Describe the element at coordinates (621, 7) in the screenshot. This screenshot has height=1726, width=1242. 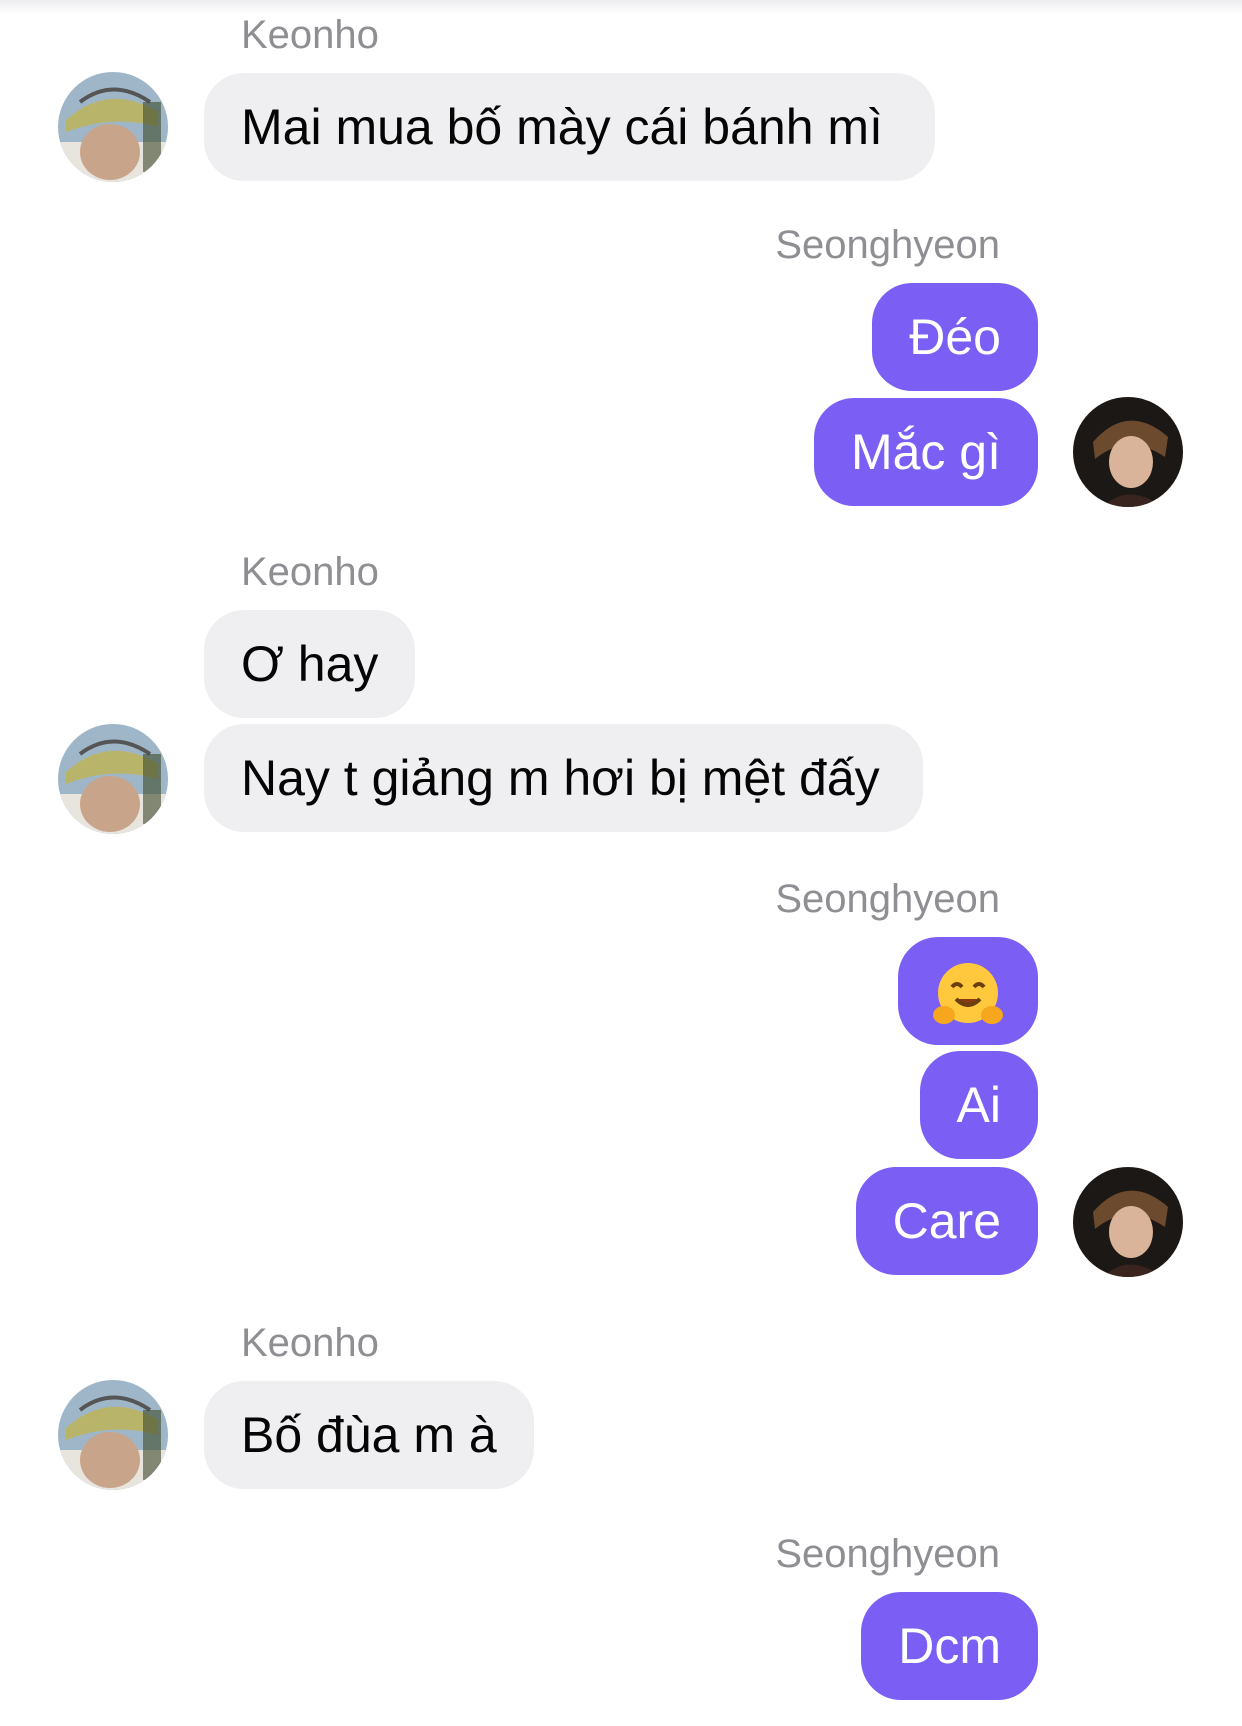
I see `top-fade` at that location.